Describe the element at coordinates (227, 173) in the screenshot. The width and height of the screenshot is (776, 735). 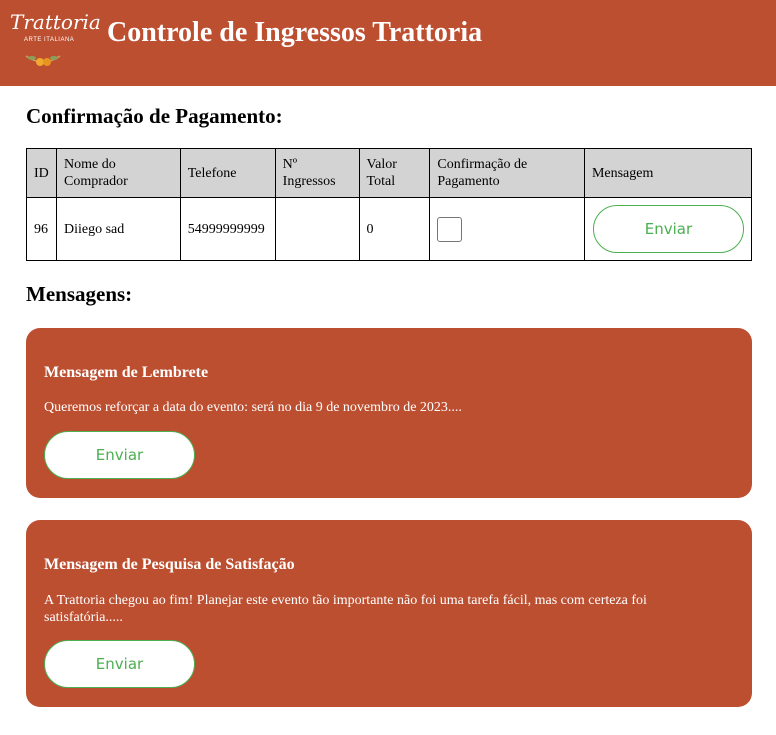
I see `column-header-phone: Telefone` at that location.